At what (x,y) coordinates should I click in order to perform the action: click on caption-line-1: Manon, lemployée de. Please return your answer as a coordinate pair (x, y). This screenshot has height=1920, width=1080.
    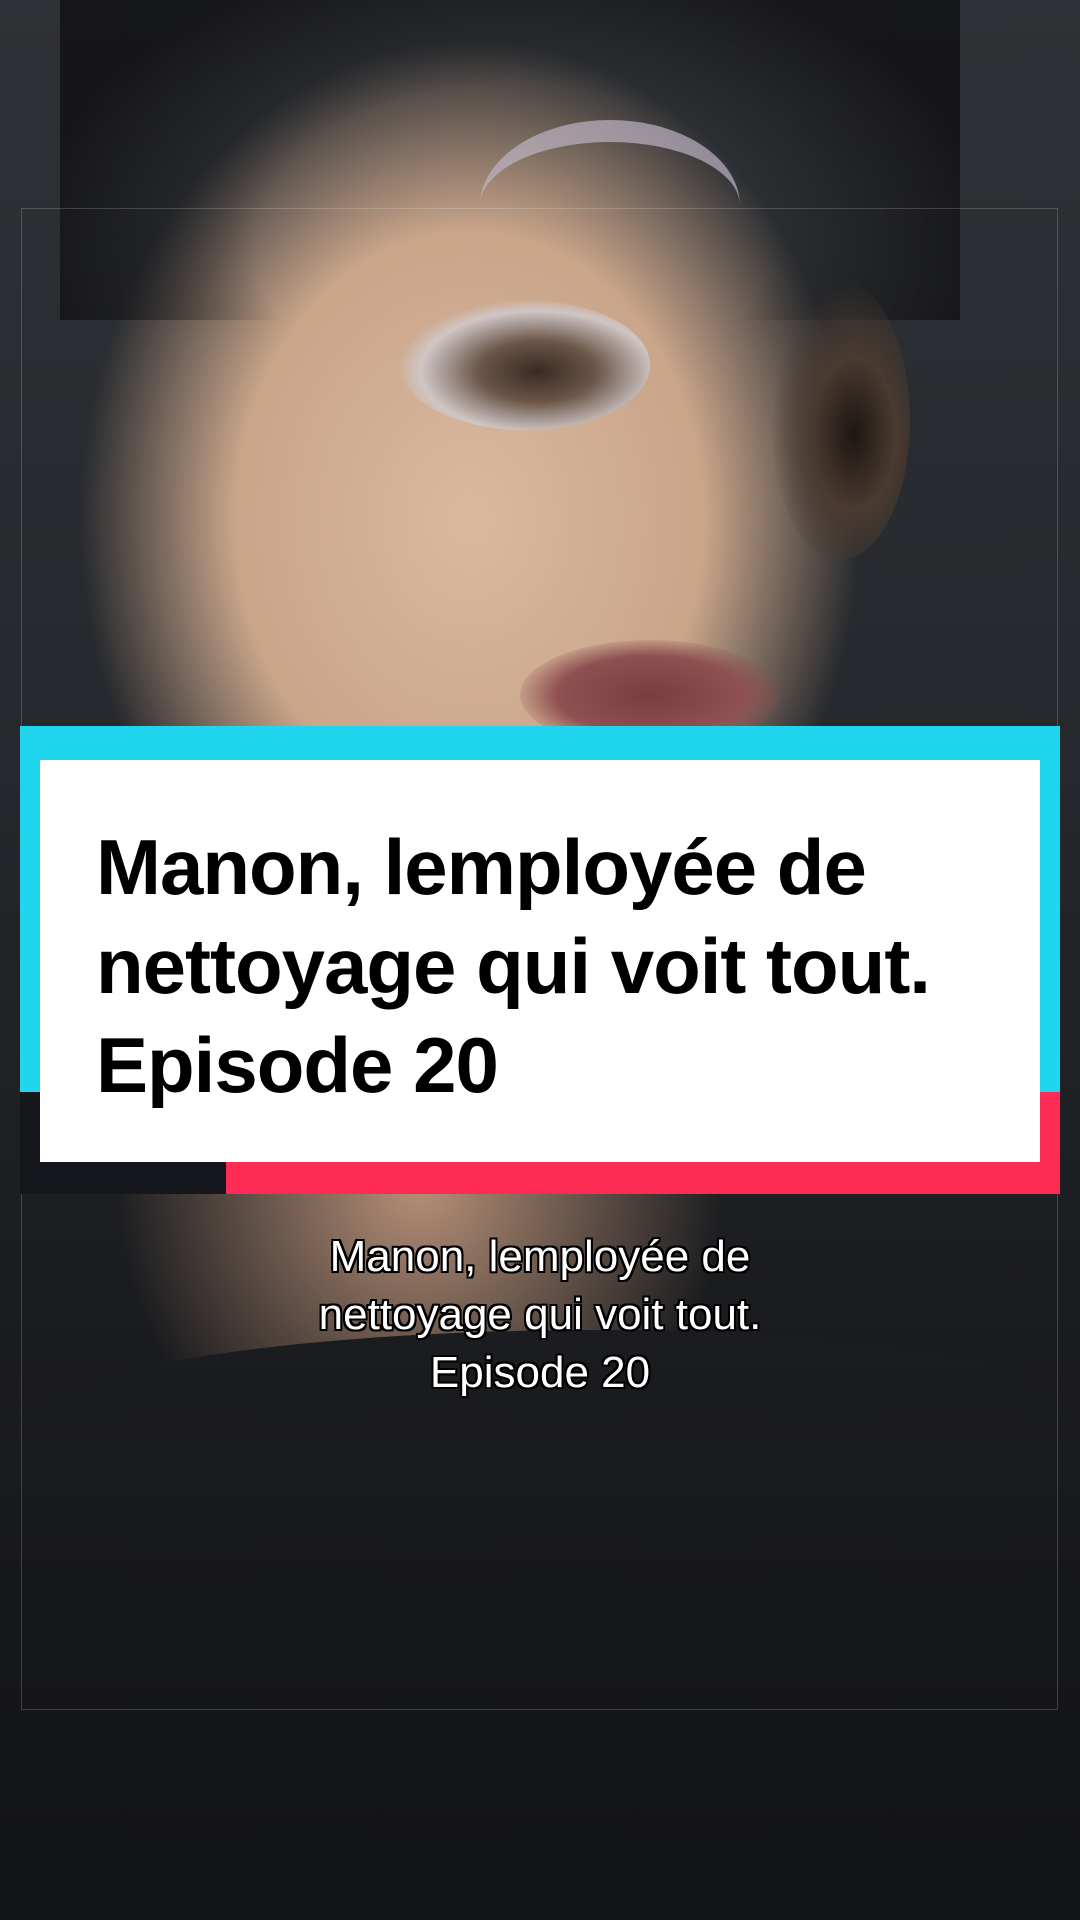
    Looking at the image, I should click on (540, 1256).